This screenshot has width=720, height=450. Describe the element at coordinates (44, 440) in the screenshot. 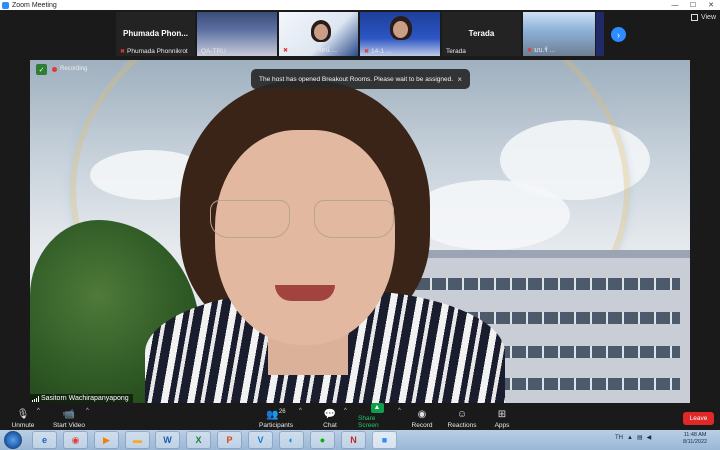

I see `internet-explorer-taskbar-icon: e` at that location.